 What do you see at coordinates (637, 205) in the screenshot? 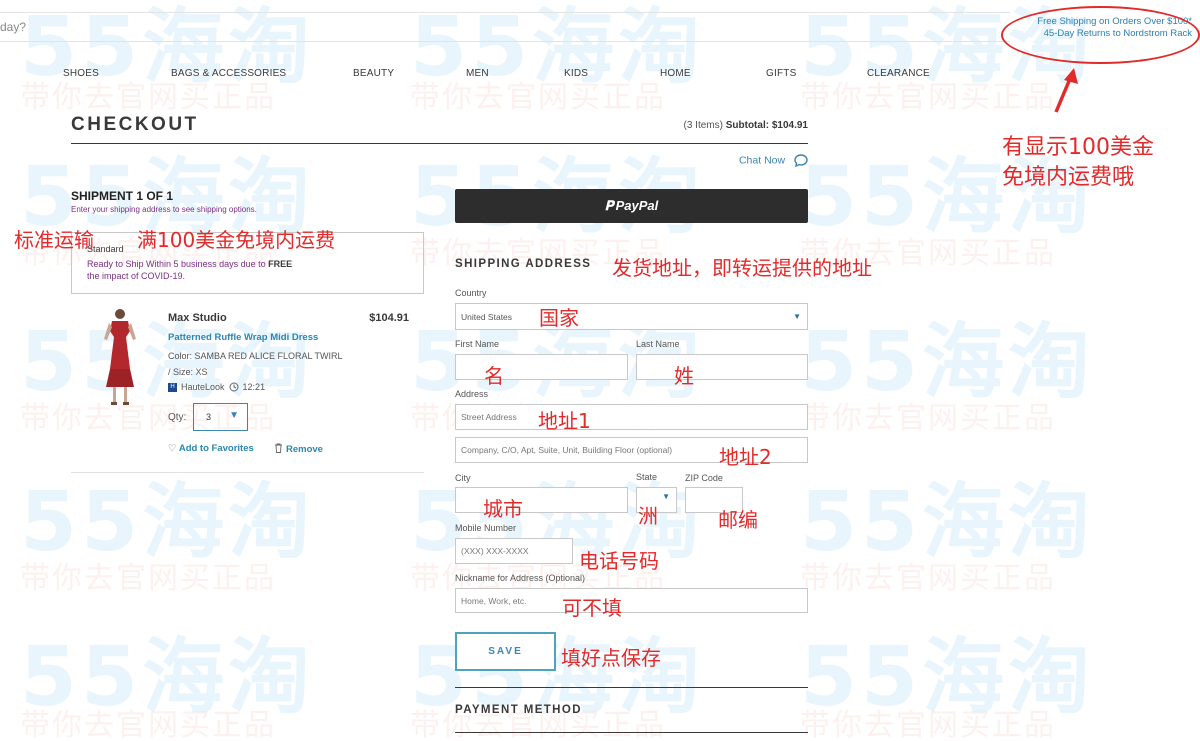
I see `paypal-label: PayPal` at bounding box center [637, 205].